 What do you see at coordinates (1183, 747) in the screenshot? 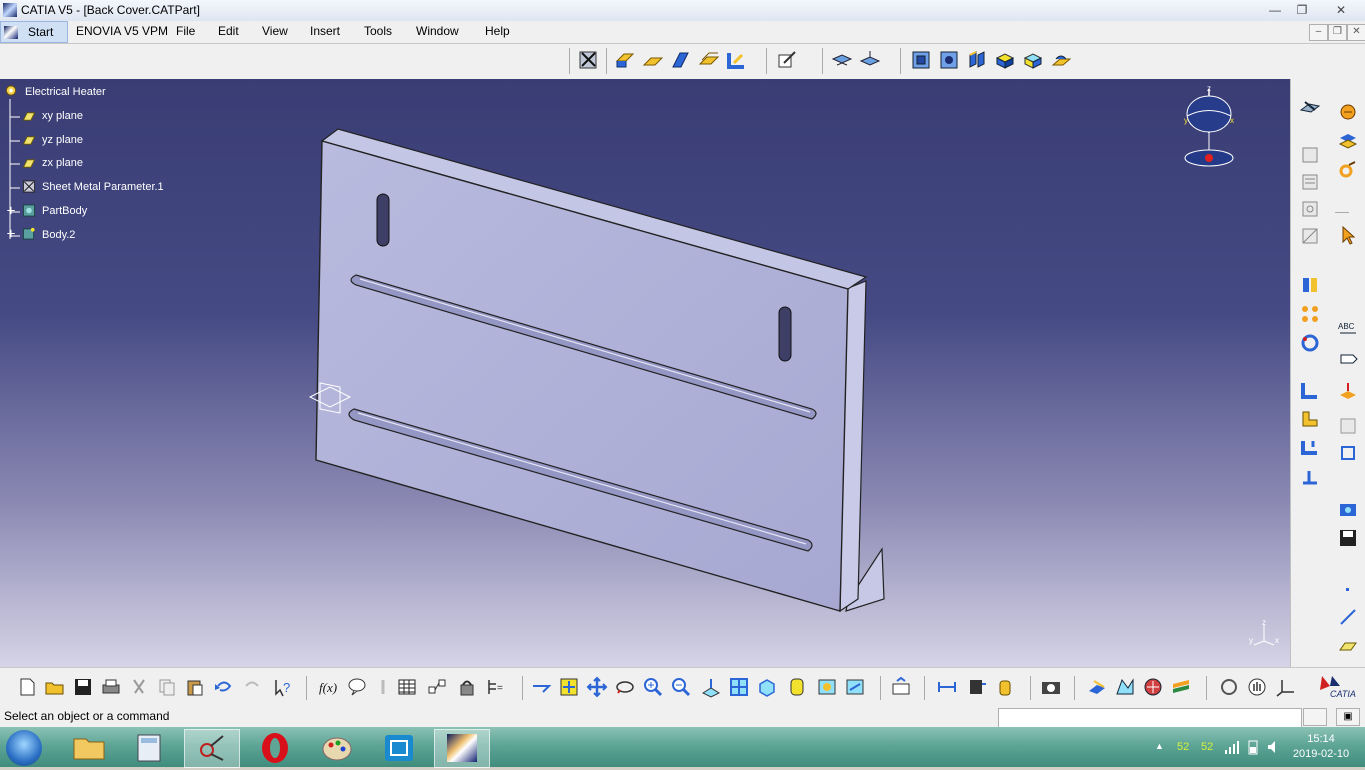
I see `tray-temp-1: 52` at bounding box center [1183, 747].